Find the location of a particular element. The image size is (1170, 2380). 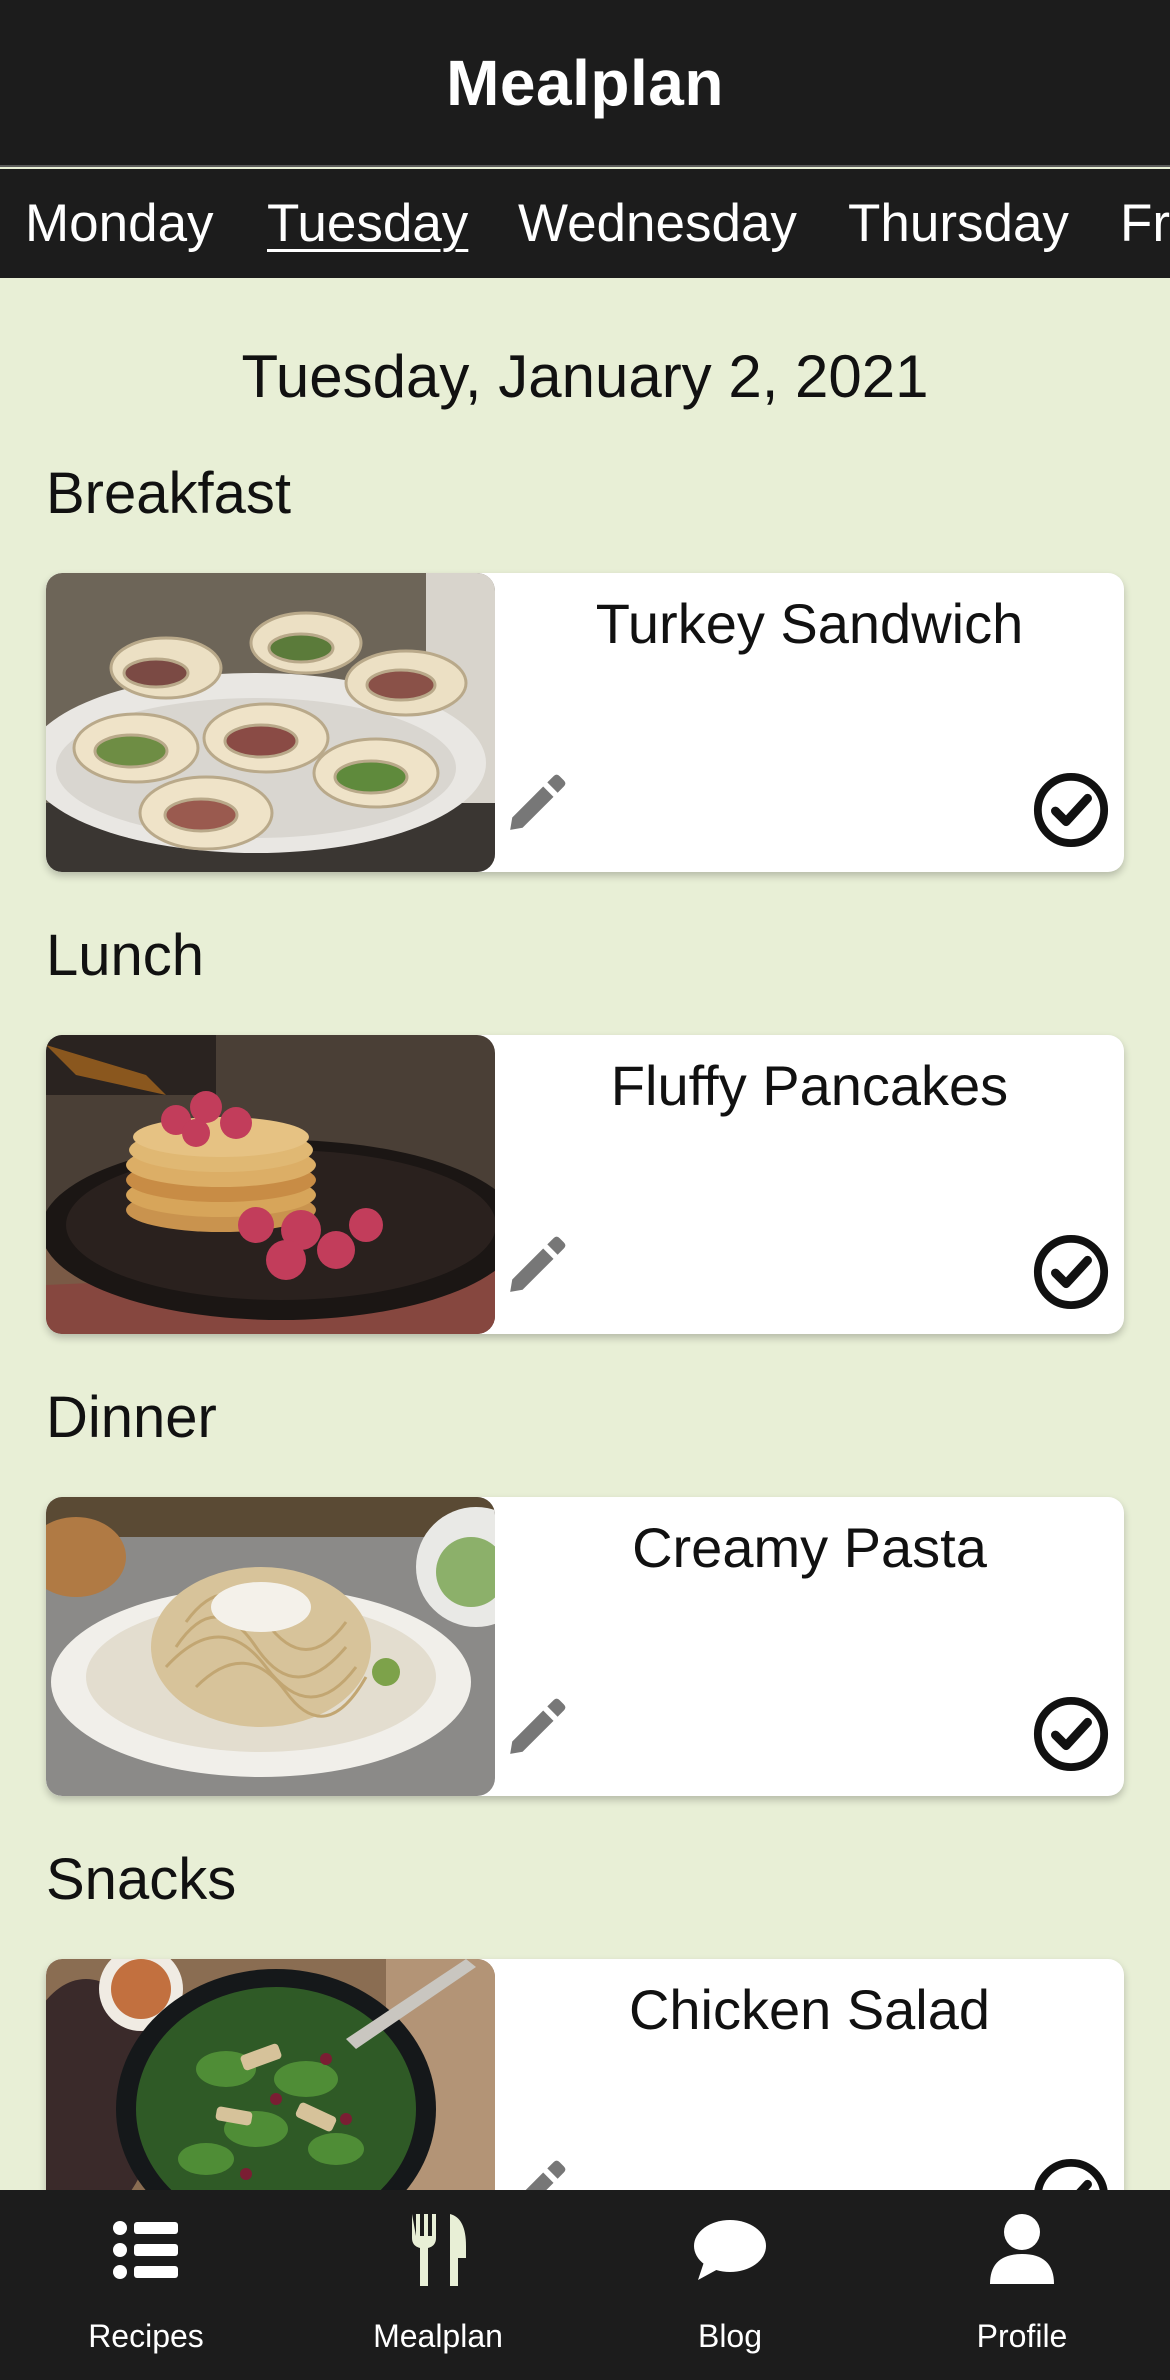

bottom-tab-bar: Recipes Mealplan Blog Profile is located at coordinates (585, 2285).